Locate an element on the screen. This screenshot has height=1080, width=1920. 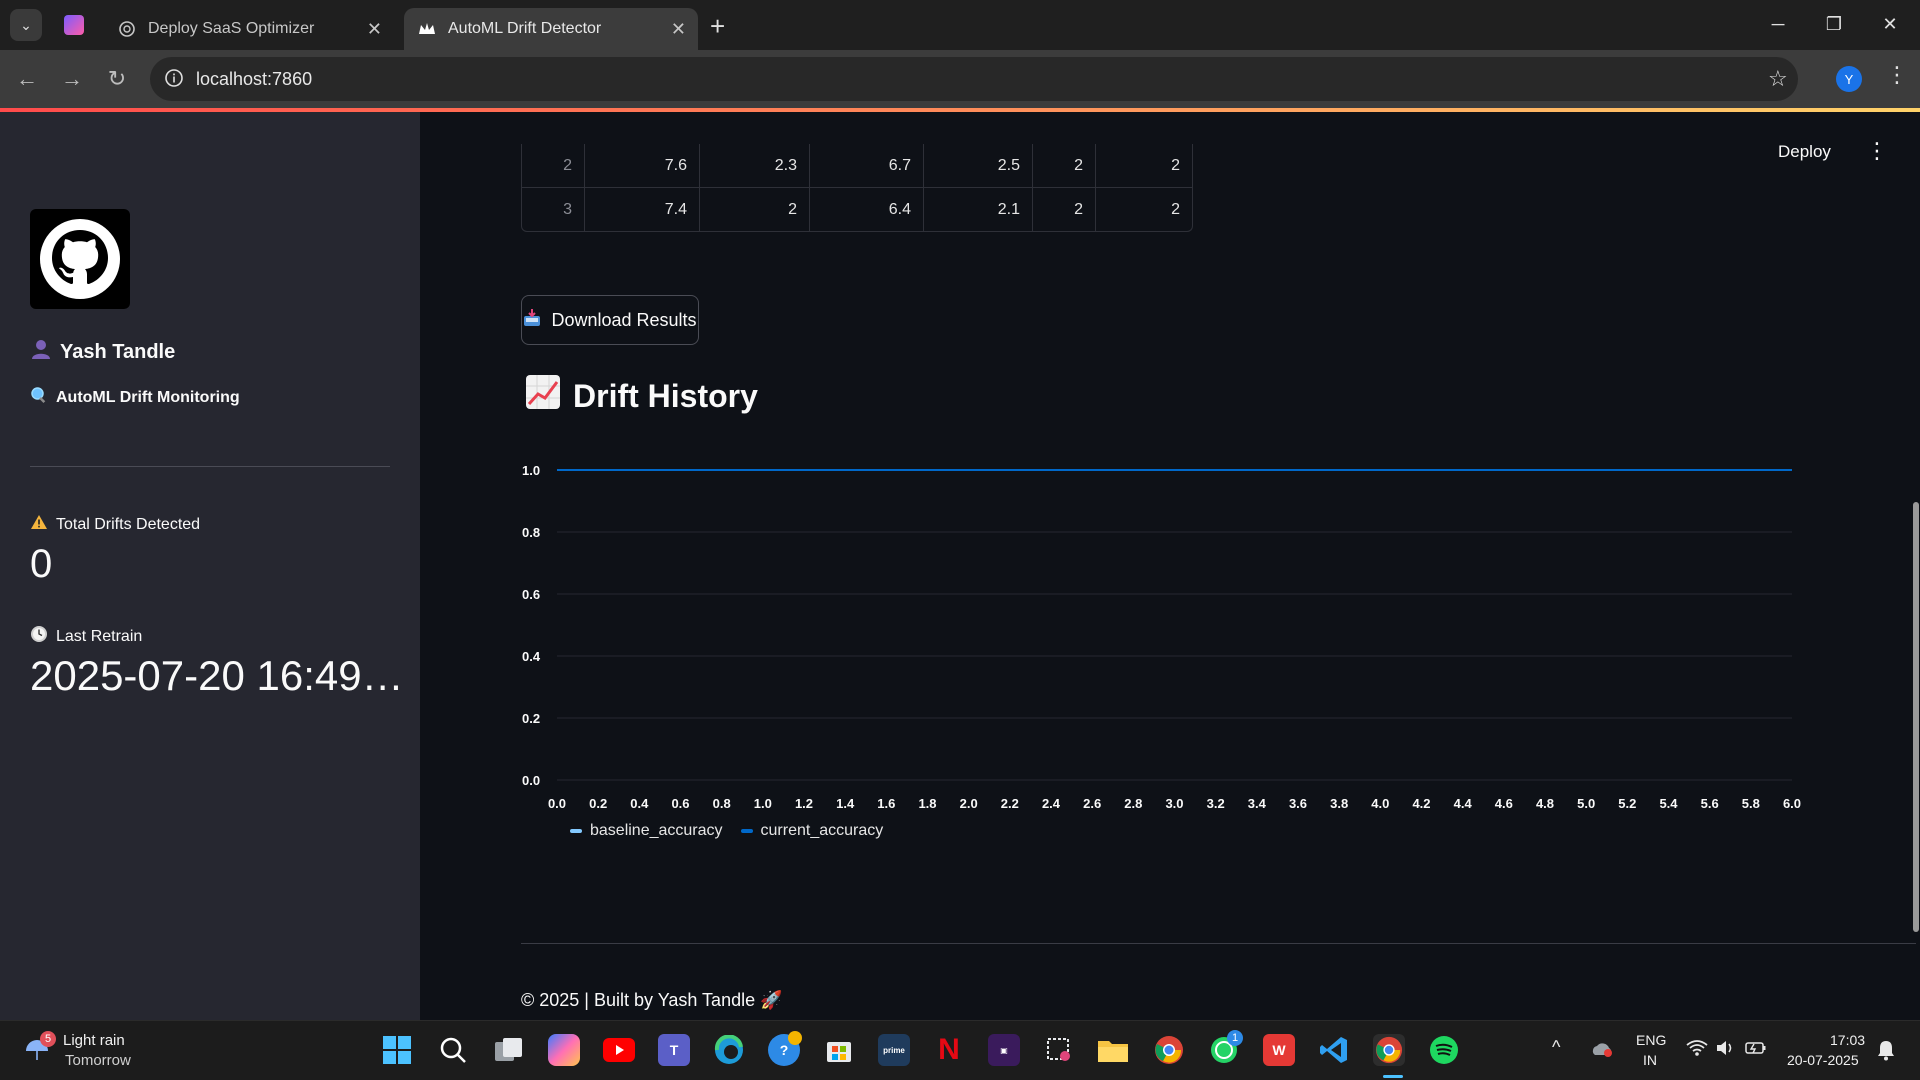
legend-swatch is located at coordinates (576, 831).